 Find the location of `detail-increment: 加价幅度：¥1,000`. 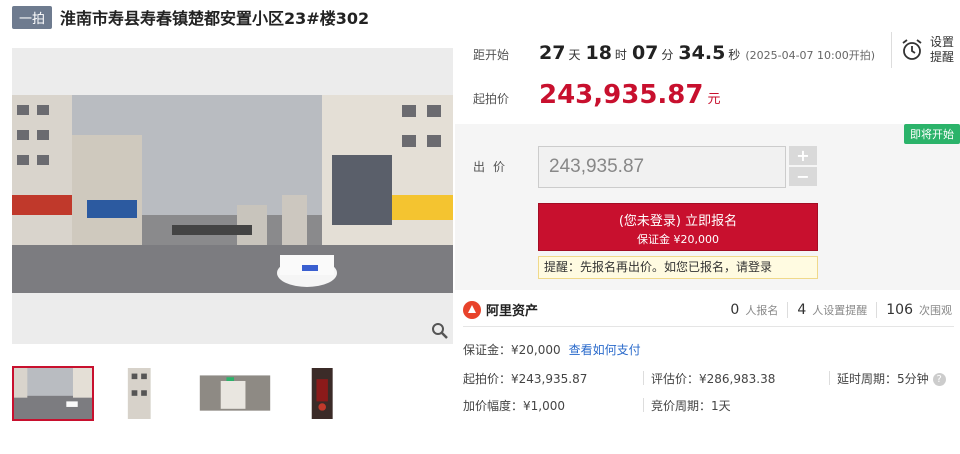

detail-increment: 加价幅度：¥1,000 is located at coordinates (514, 406).